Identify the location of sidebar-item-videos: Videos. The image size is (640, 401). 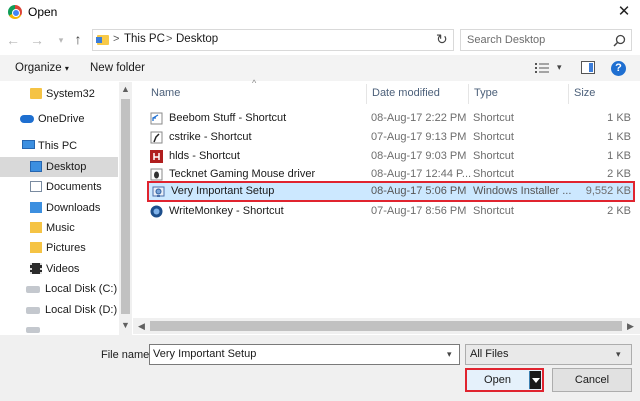
(59, 269).